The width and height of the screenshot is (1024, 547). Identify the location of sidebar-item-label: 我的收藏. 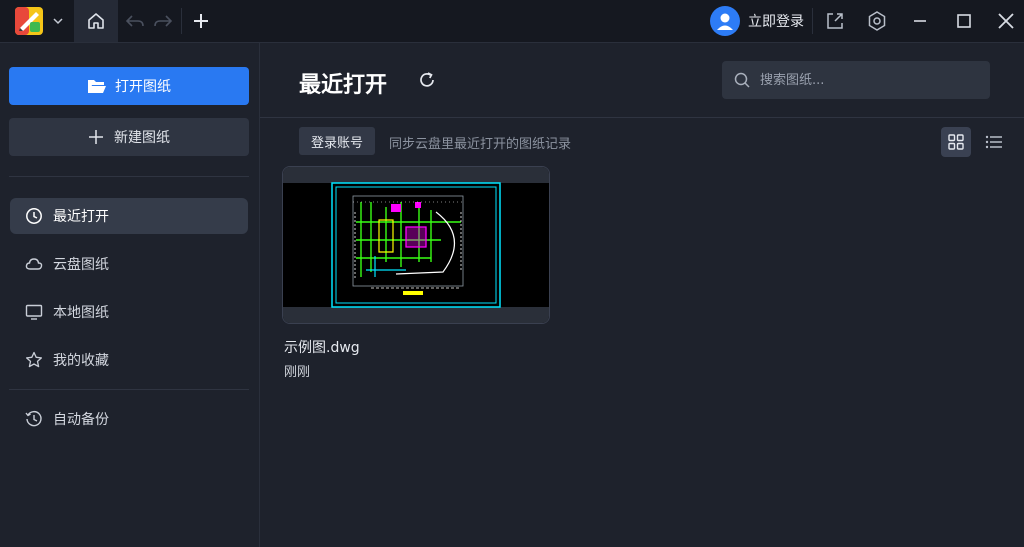
(81, 361).